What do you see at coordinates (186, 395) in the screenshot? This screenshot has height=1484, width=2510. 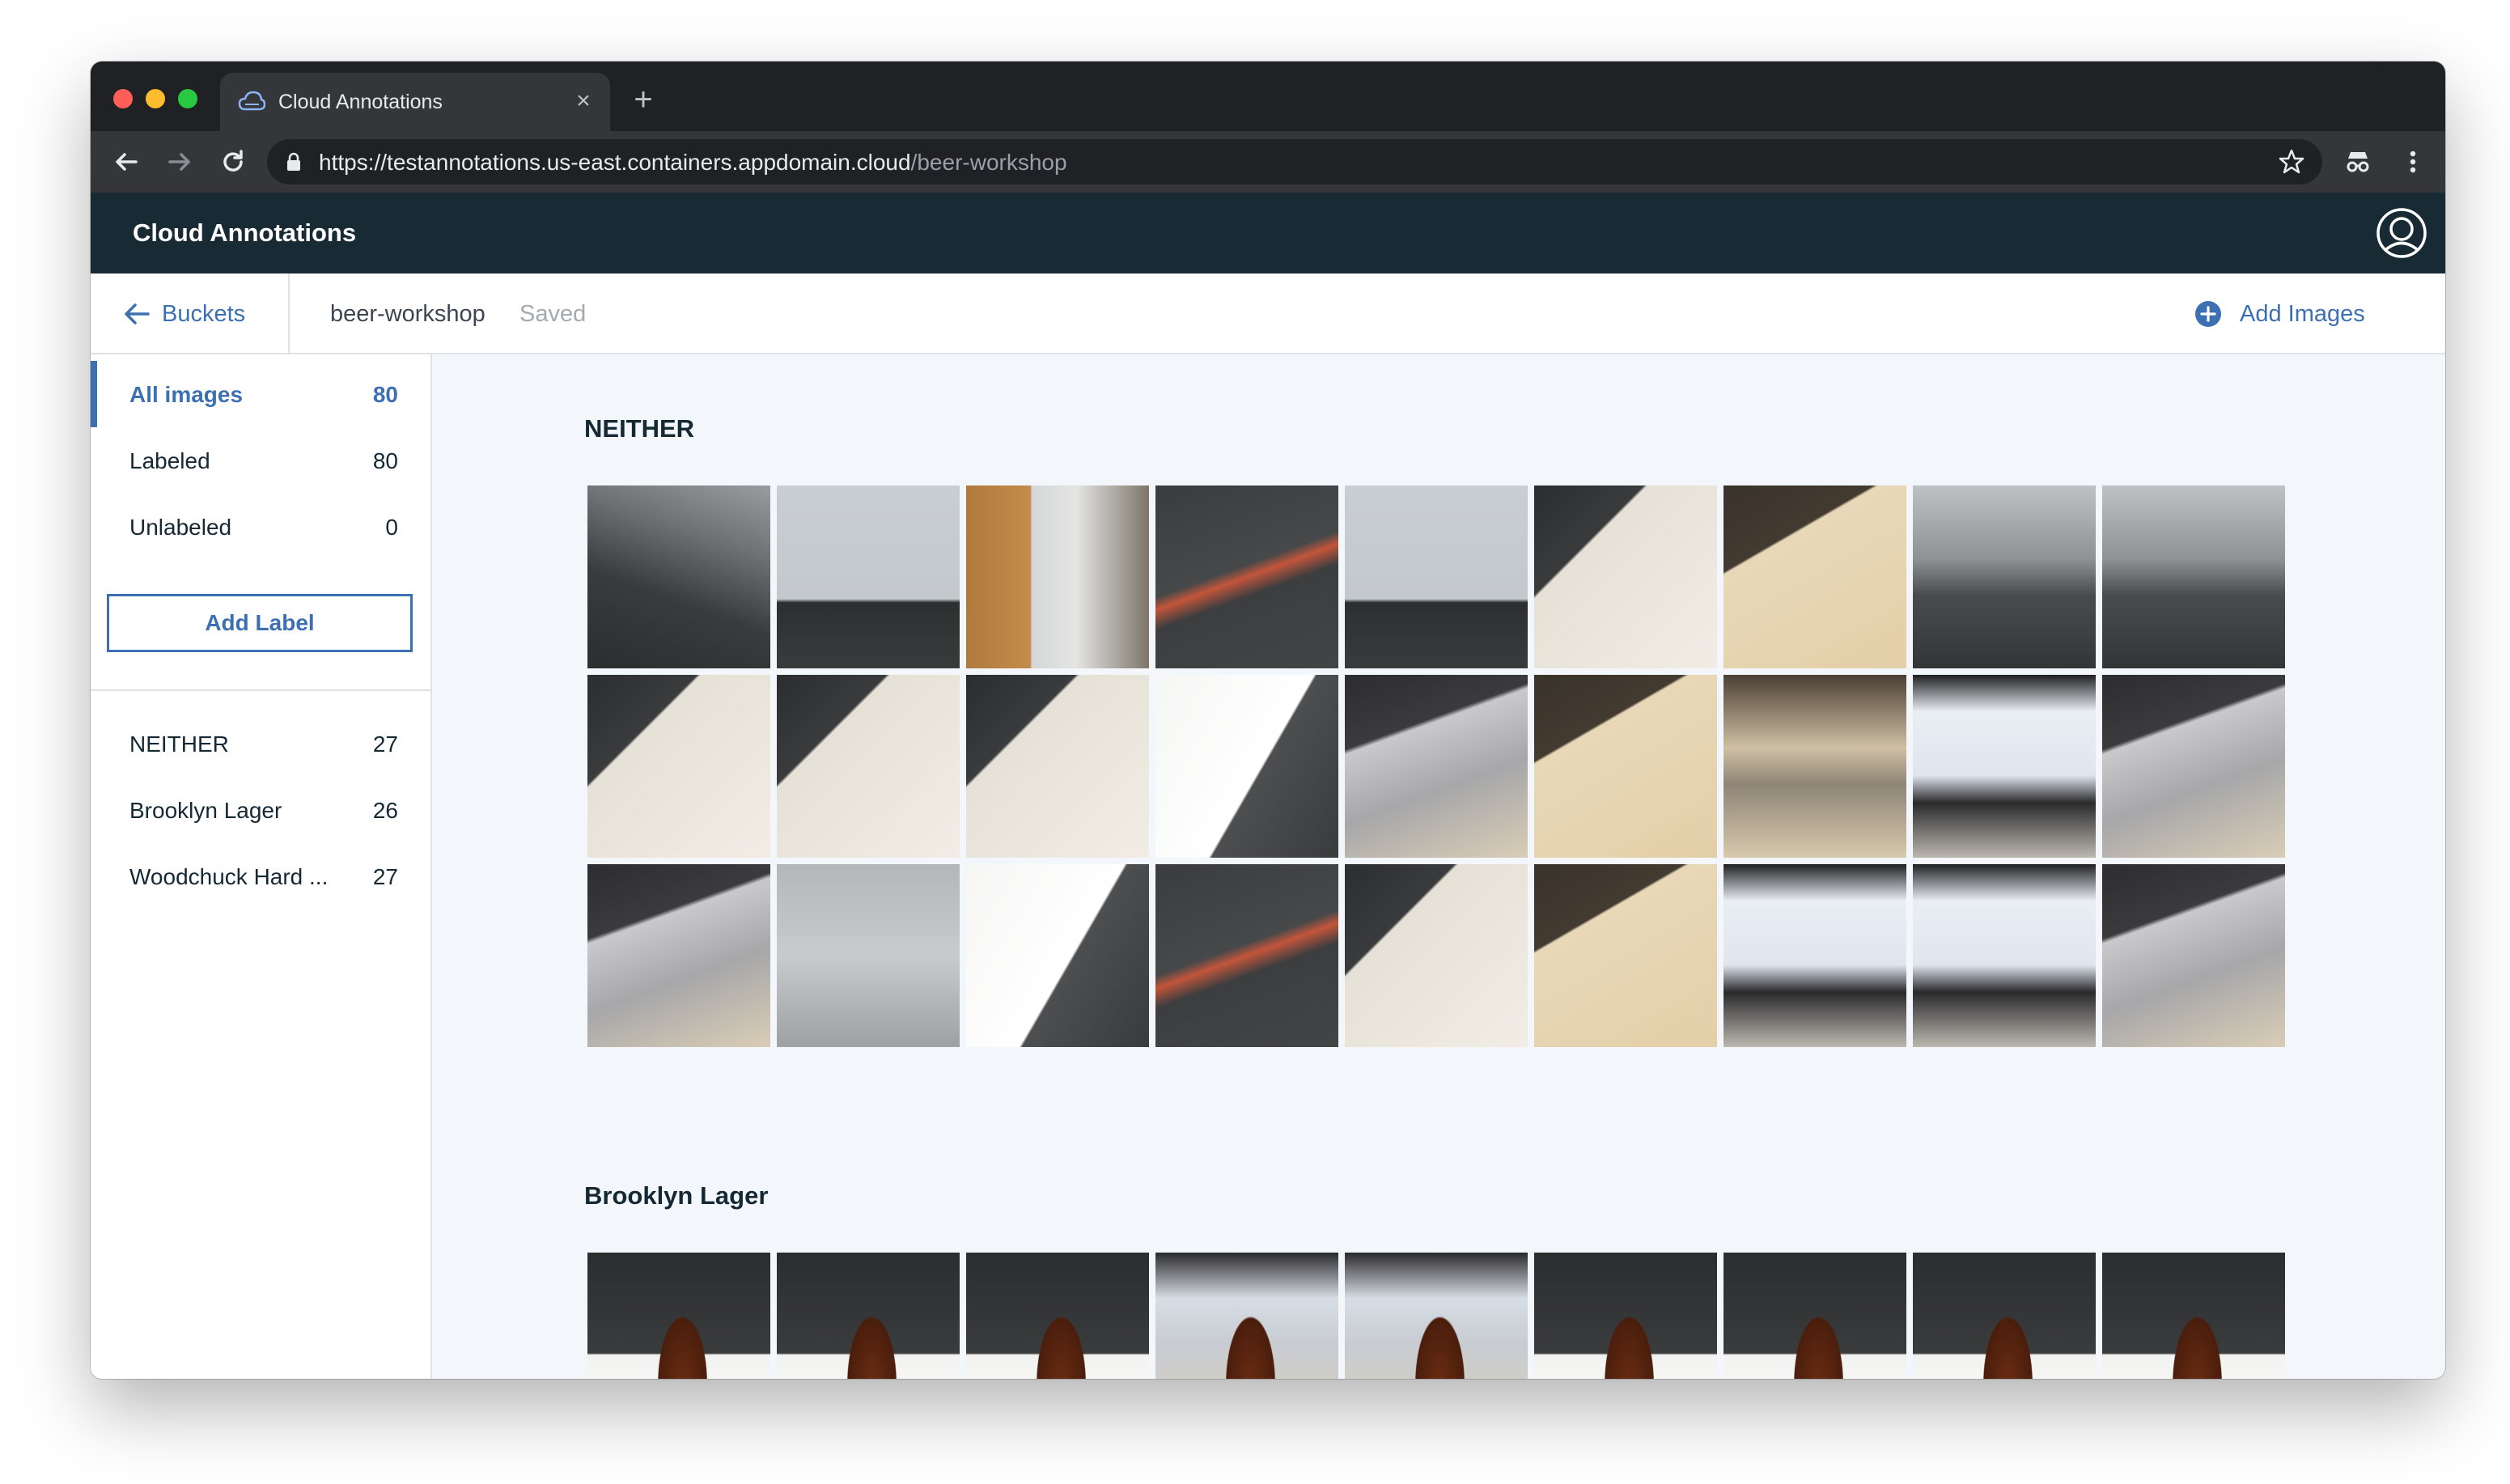 I see `filter-label: All images` at bounding box center [186, 395].